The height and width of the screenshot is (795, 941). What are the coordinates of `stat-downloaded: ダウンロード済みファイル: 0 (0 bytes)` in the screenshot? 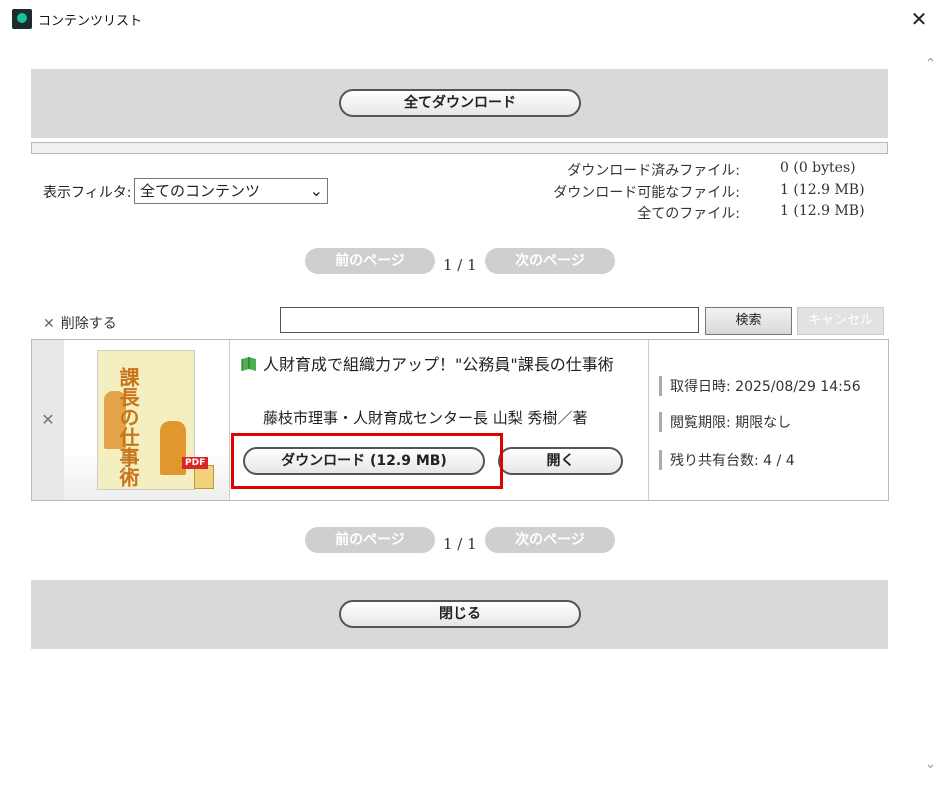 It's located at (700, 171).